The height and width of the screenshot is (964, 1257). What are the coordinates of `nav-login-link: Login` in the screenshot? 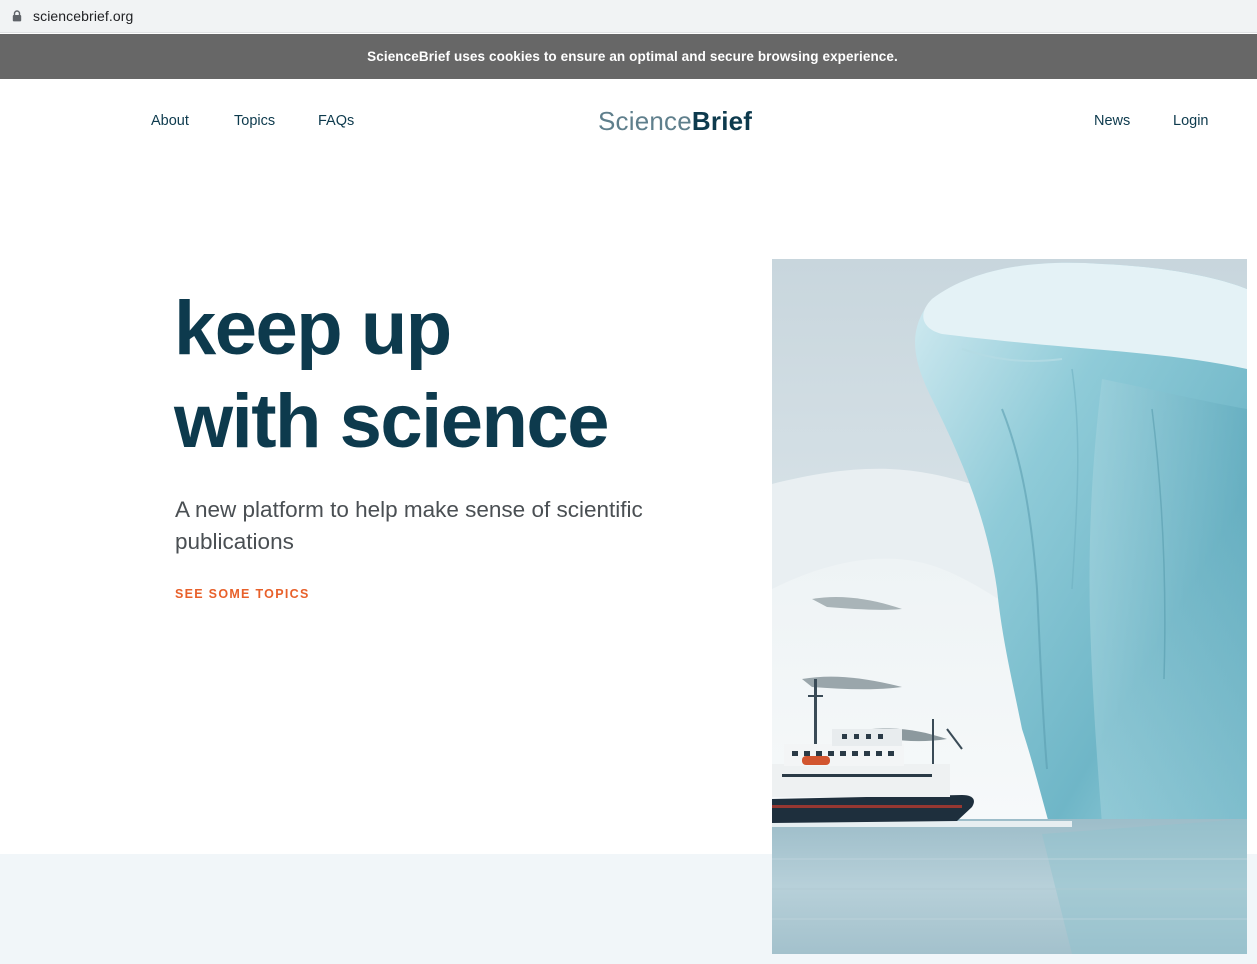 It's located at (1190, 121).